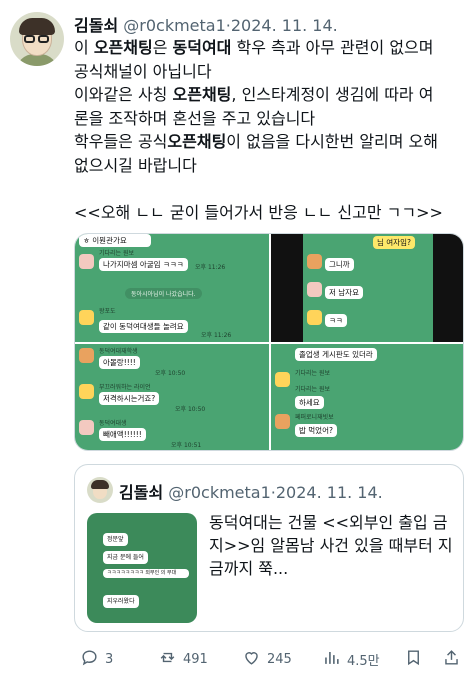 This screenshot has width=474, height=683. I want to click on quote-thumbnail: 정문앞 지금 문에 들어 ㅋㅋㅋㅋㅋㅋㅋㅋ 외부인 의 무대 지우러왔다, so click(142, 568).